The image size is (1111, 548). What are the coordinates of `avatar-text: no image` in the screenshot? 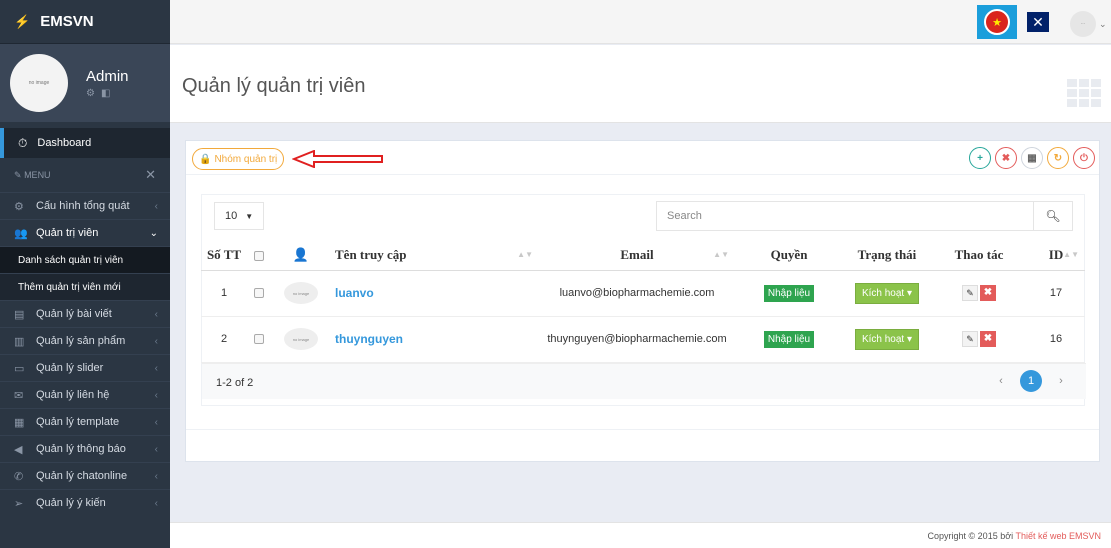 It's located at (39, 83).